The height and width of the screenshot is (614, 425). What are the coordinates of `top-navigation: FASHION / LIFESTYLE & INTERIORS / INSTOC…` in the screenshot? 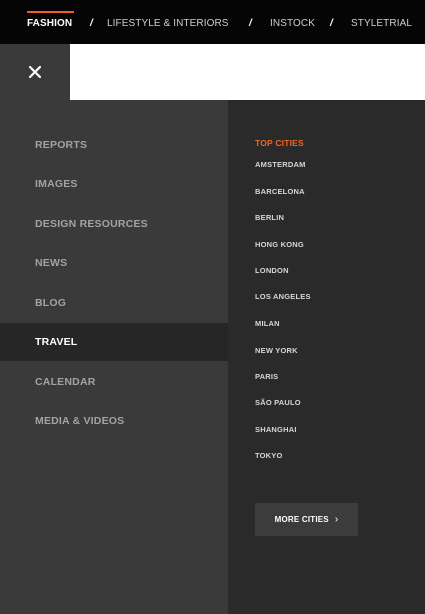 It's located at (212, 22).